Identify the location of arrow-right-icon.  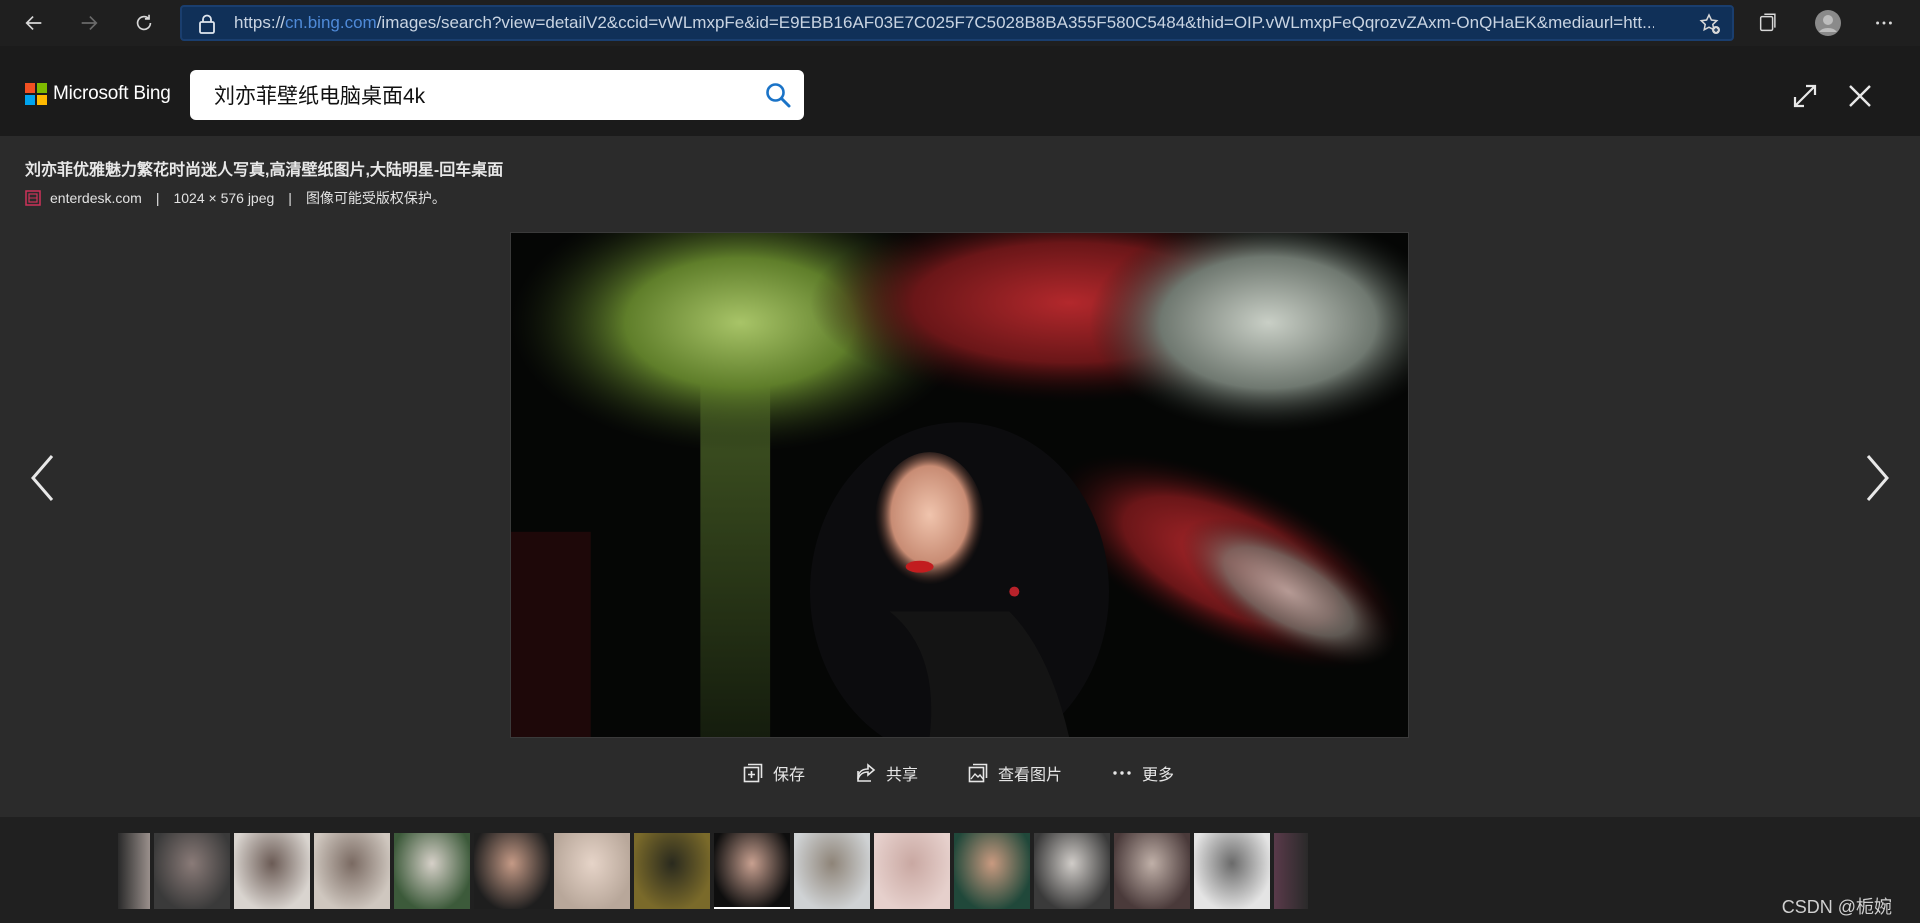
(89, 23).